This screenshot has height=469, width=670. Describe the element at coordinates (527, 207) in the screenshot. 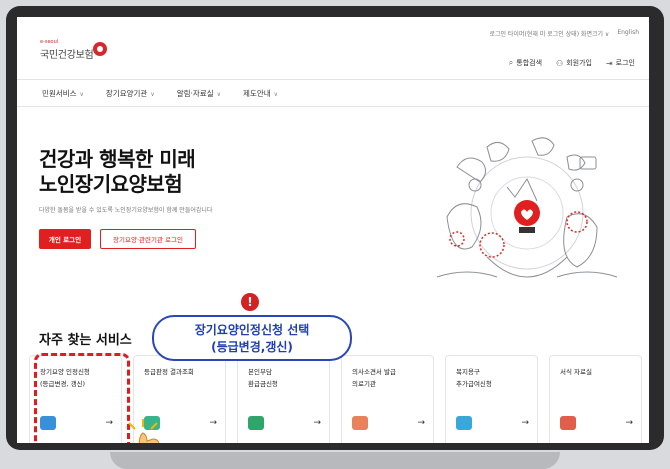

I see `hero-illustration` at that location.